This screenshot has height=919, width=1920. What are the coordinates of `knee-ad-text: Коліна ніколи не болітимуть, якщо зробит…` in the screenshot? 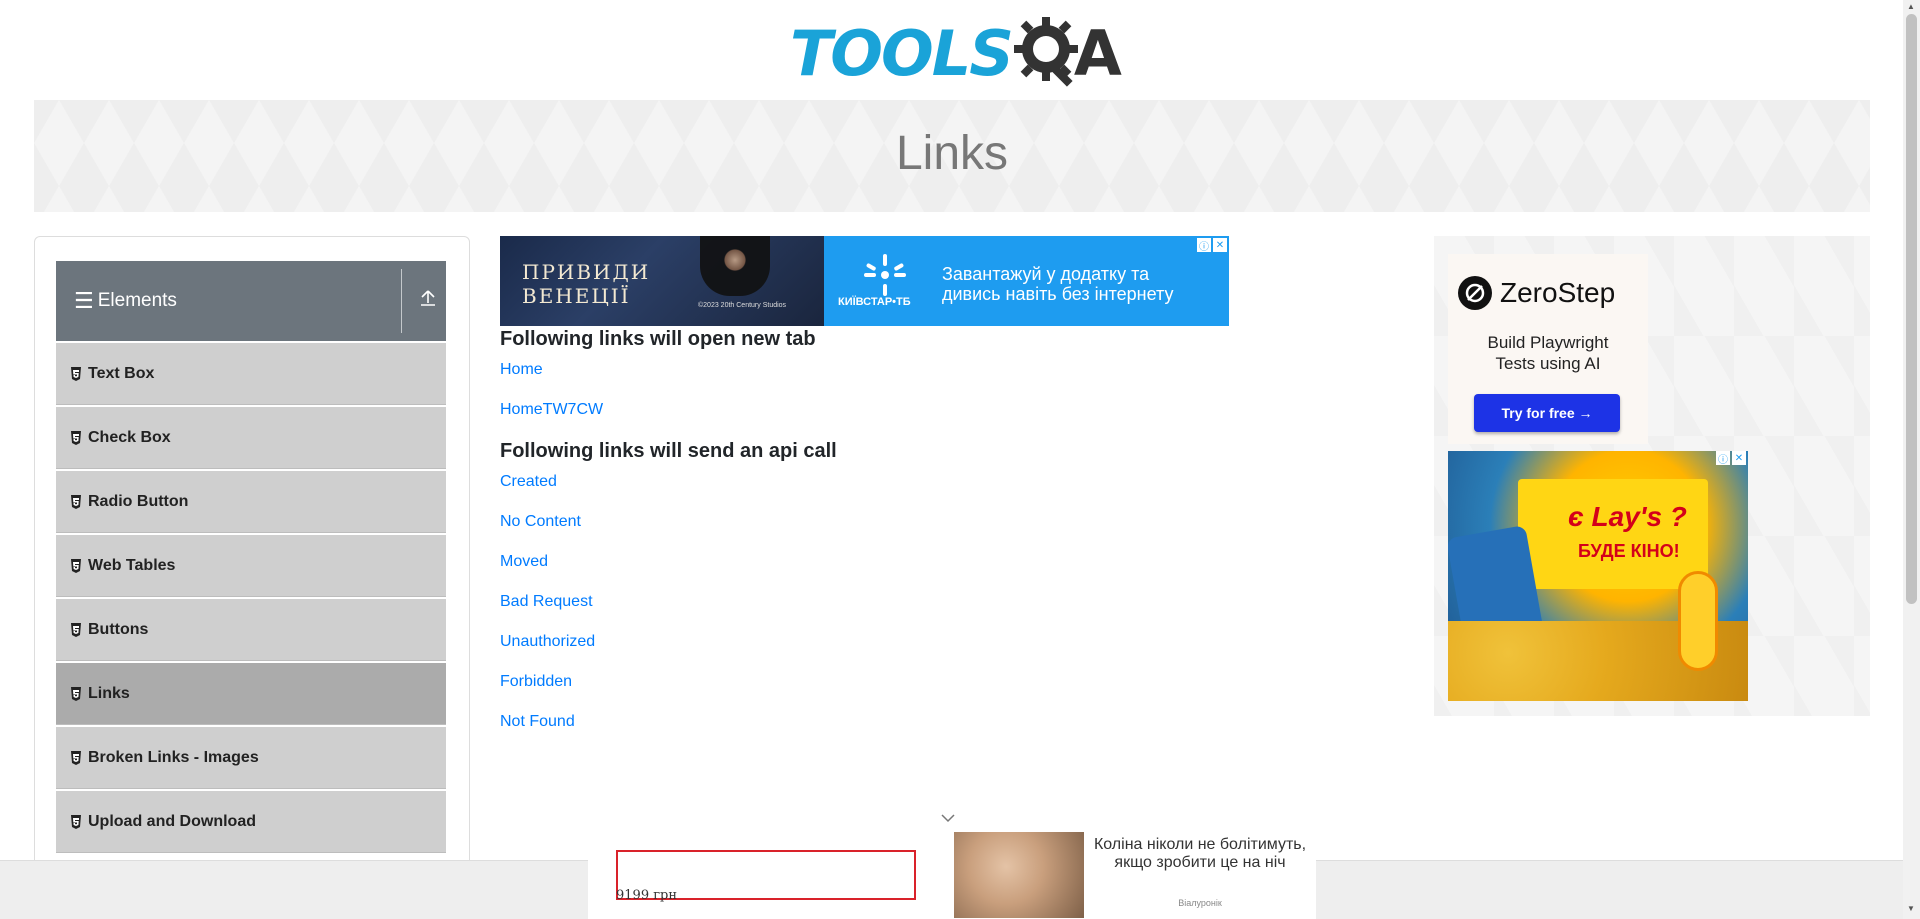 It's located at (1200, 852).